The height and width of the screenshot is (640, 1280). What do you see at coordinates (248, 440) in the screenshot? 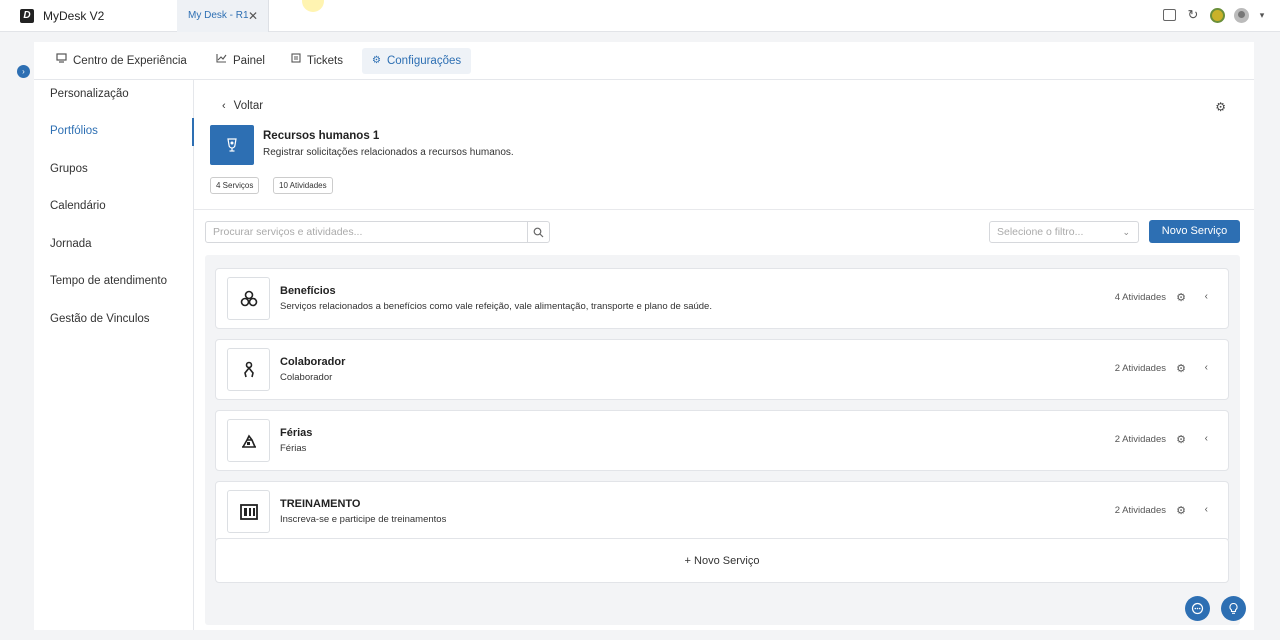
I see `vacation-icon` at bounding box center [248, 440].